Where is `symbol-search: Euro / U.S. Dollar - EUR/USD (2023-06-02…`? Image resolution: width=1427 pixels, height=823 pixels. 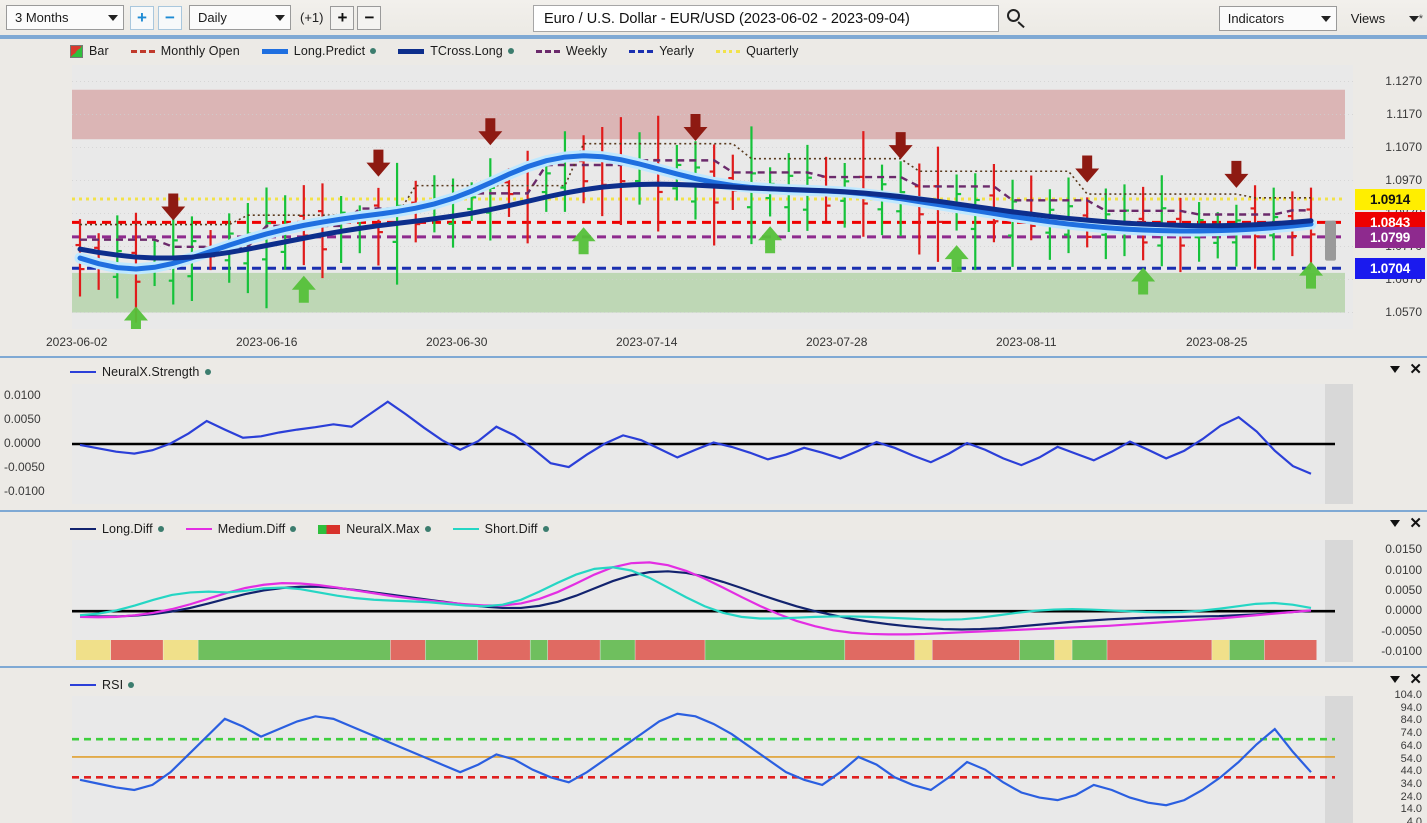
symbol-search: Euro / U.S. Dollar - EUR/USD (2023-06-02… is located at coordinates (780, 18).